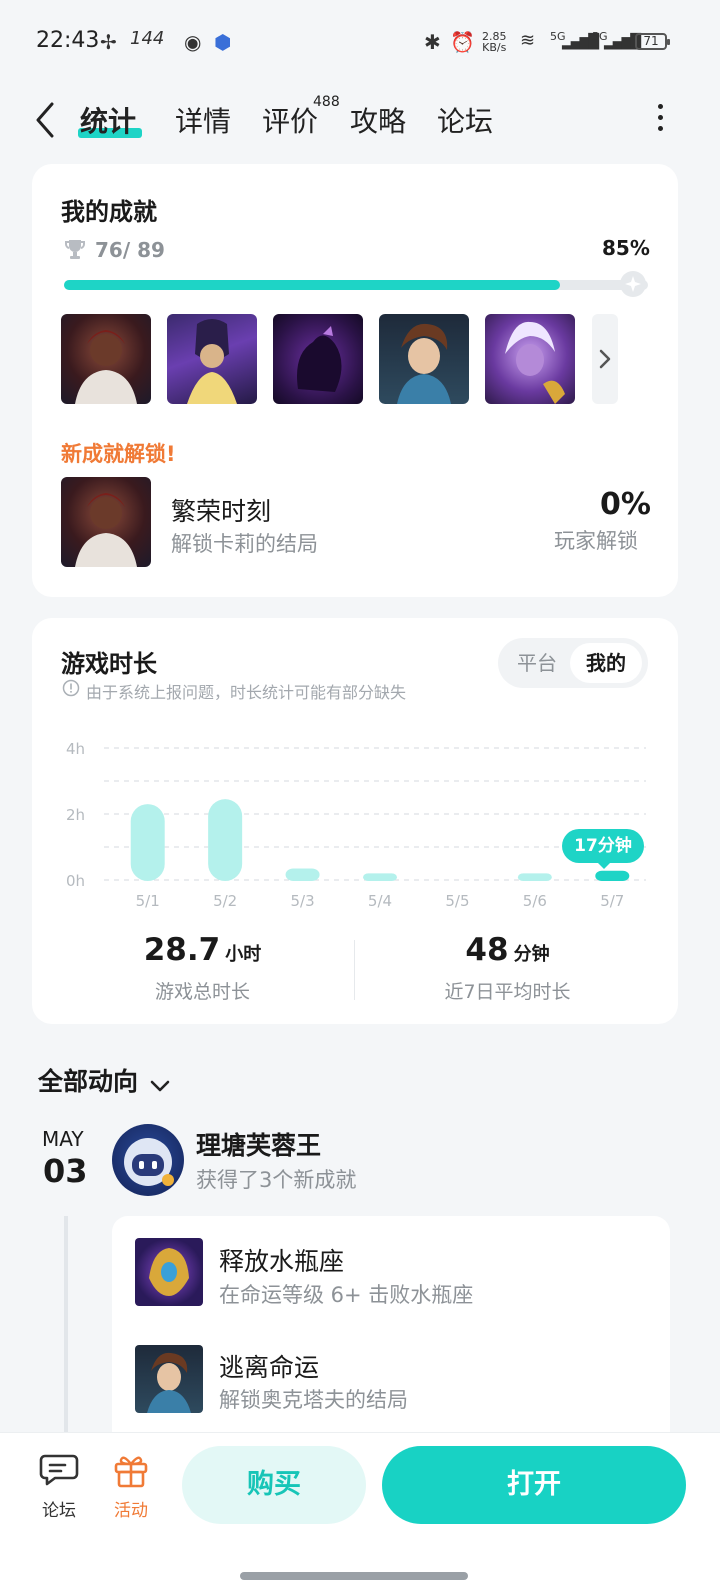 This screenshot has height=1592, width=720. I want to click on open-button: 打开, so click(534, 1485).